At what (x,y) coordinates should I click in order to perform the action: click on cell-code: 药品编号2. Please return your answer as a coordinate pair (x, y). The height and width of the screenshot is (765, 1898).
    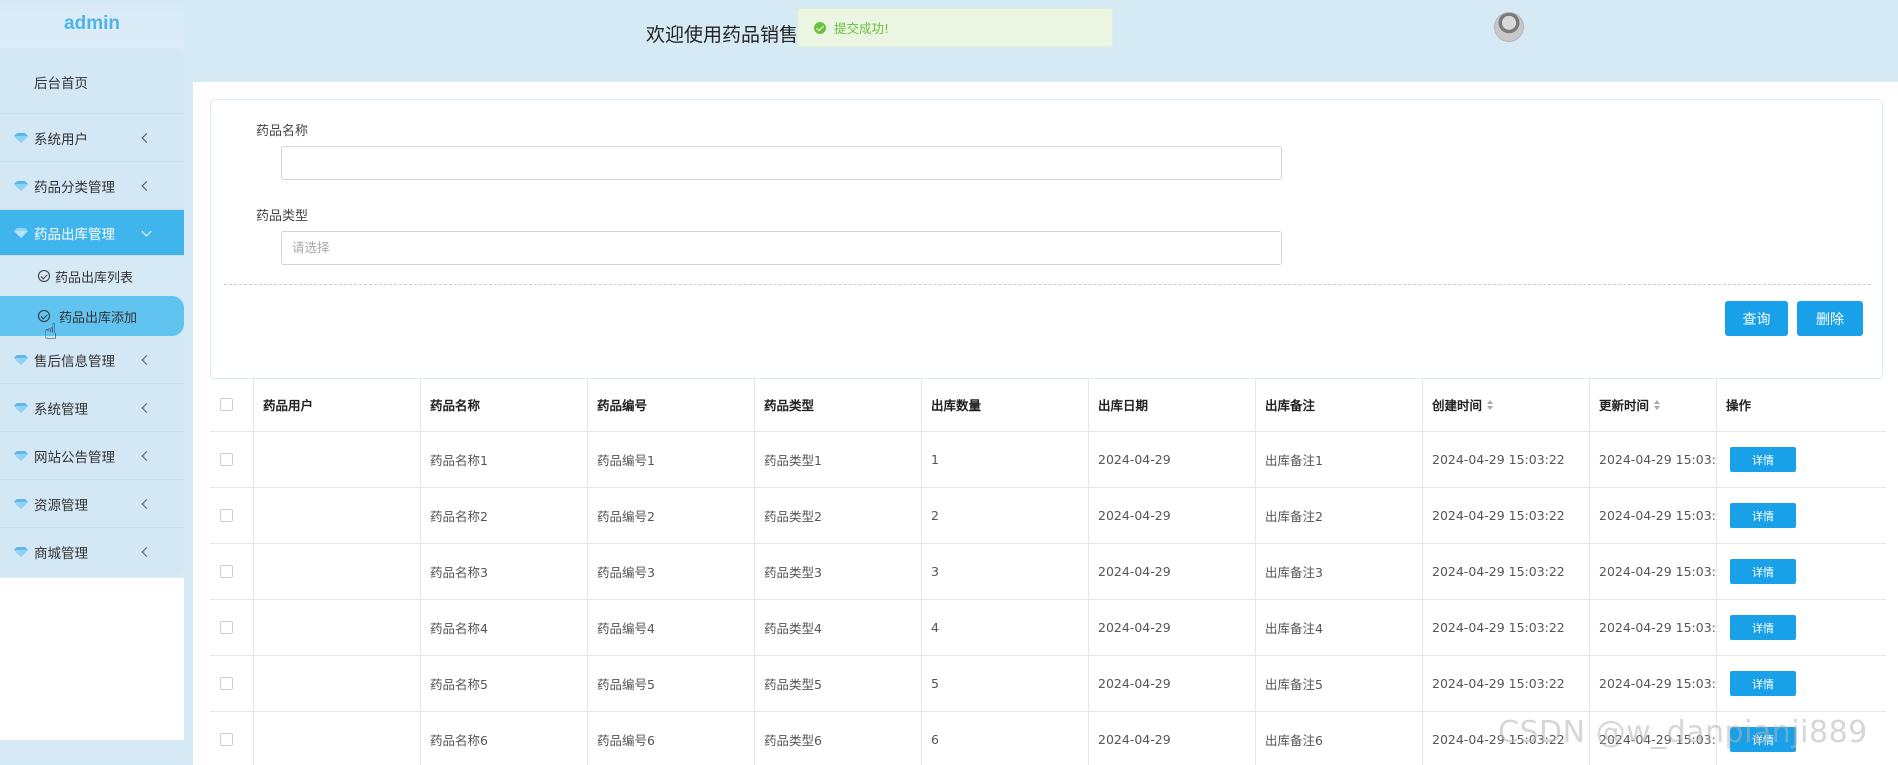
    Looking at the image, I should click on (671, 515).